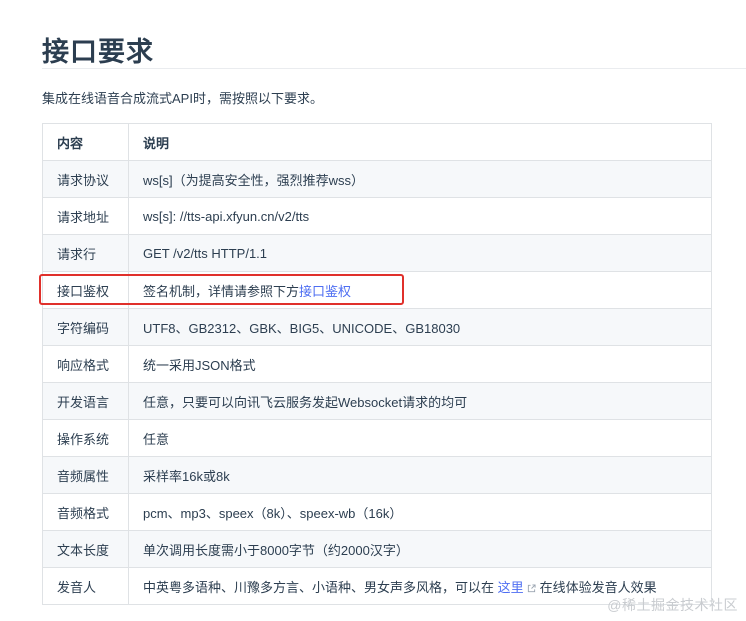 This screenshot has width=746, height=621. I want to click on table-header-row: 内容 说明, so click(377, 142).